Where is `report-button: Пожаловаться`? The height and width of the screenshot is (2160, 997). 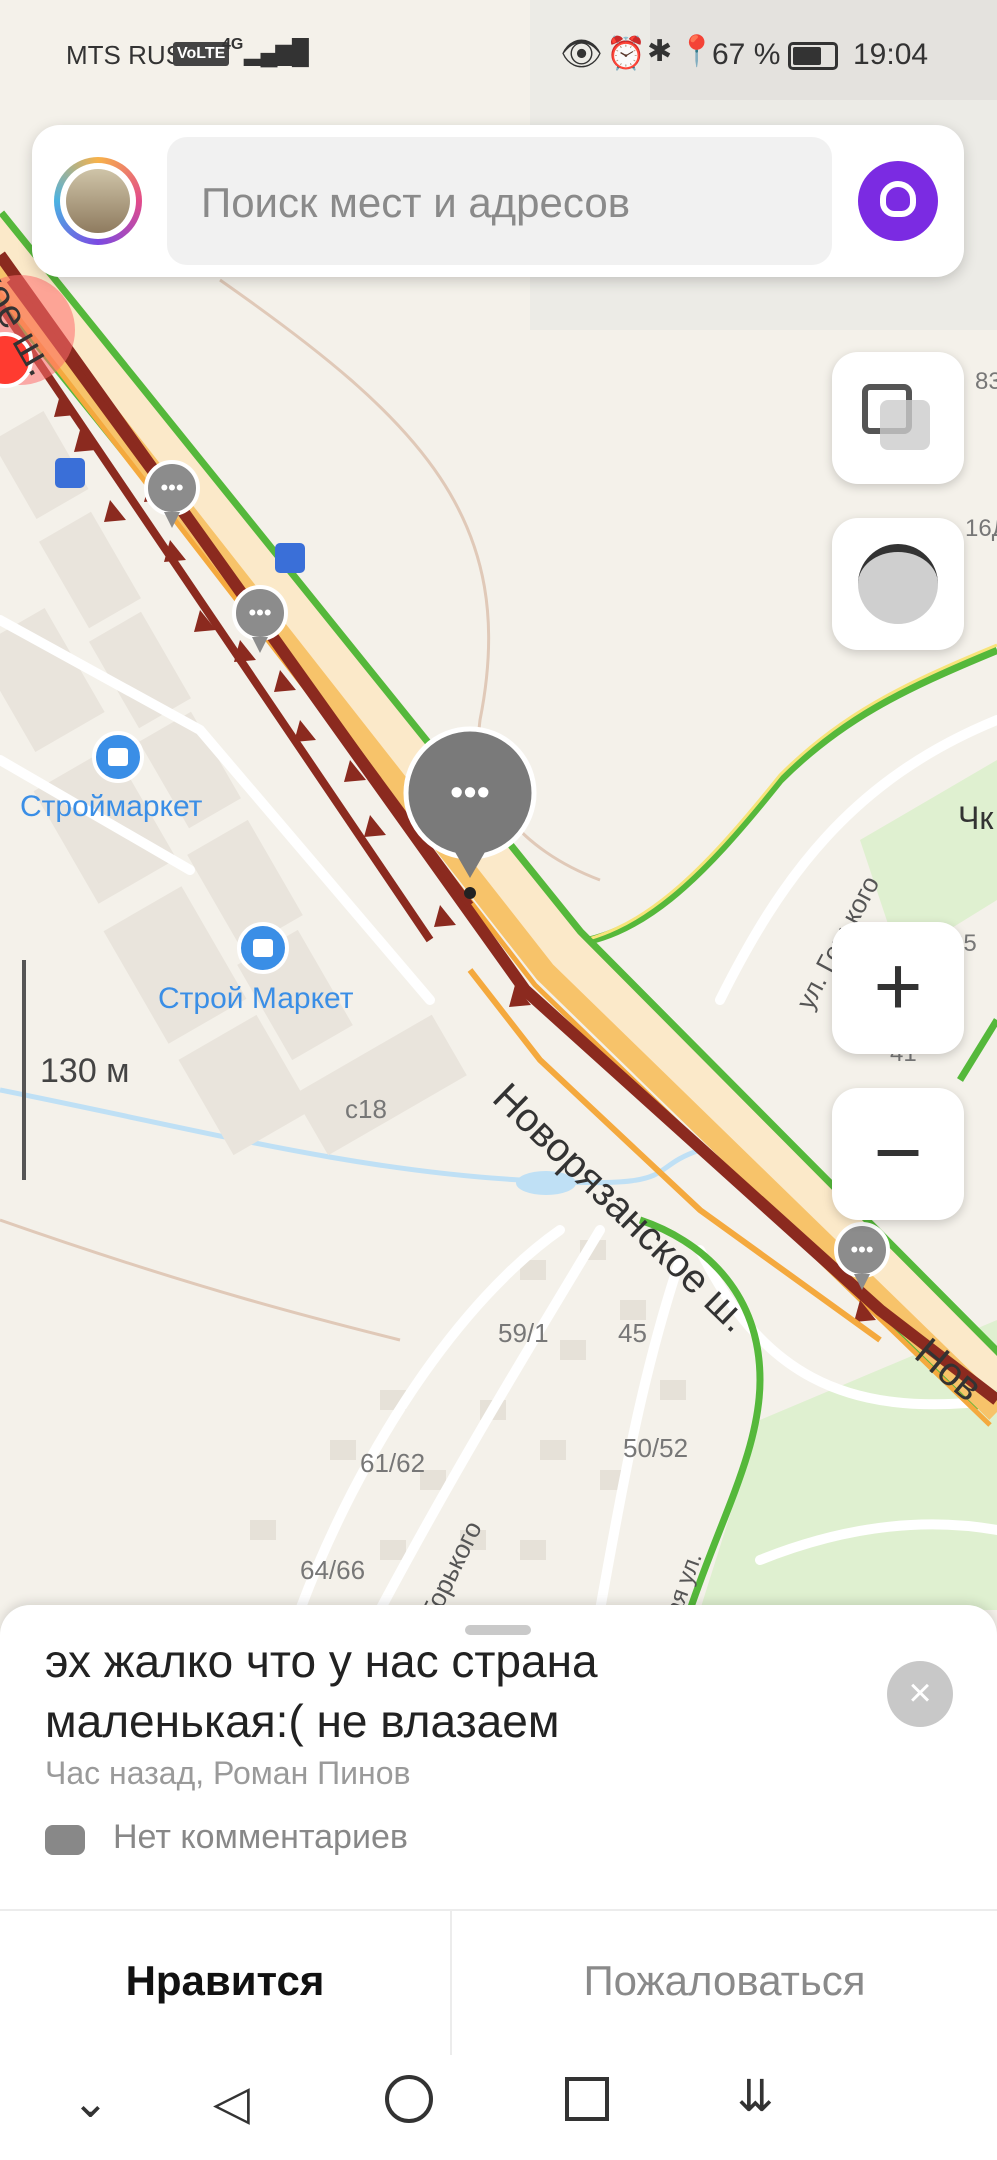
report-button: Пожаловаться is located at coordinates (724, 1983).